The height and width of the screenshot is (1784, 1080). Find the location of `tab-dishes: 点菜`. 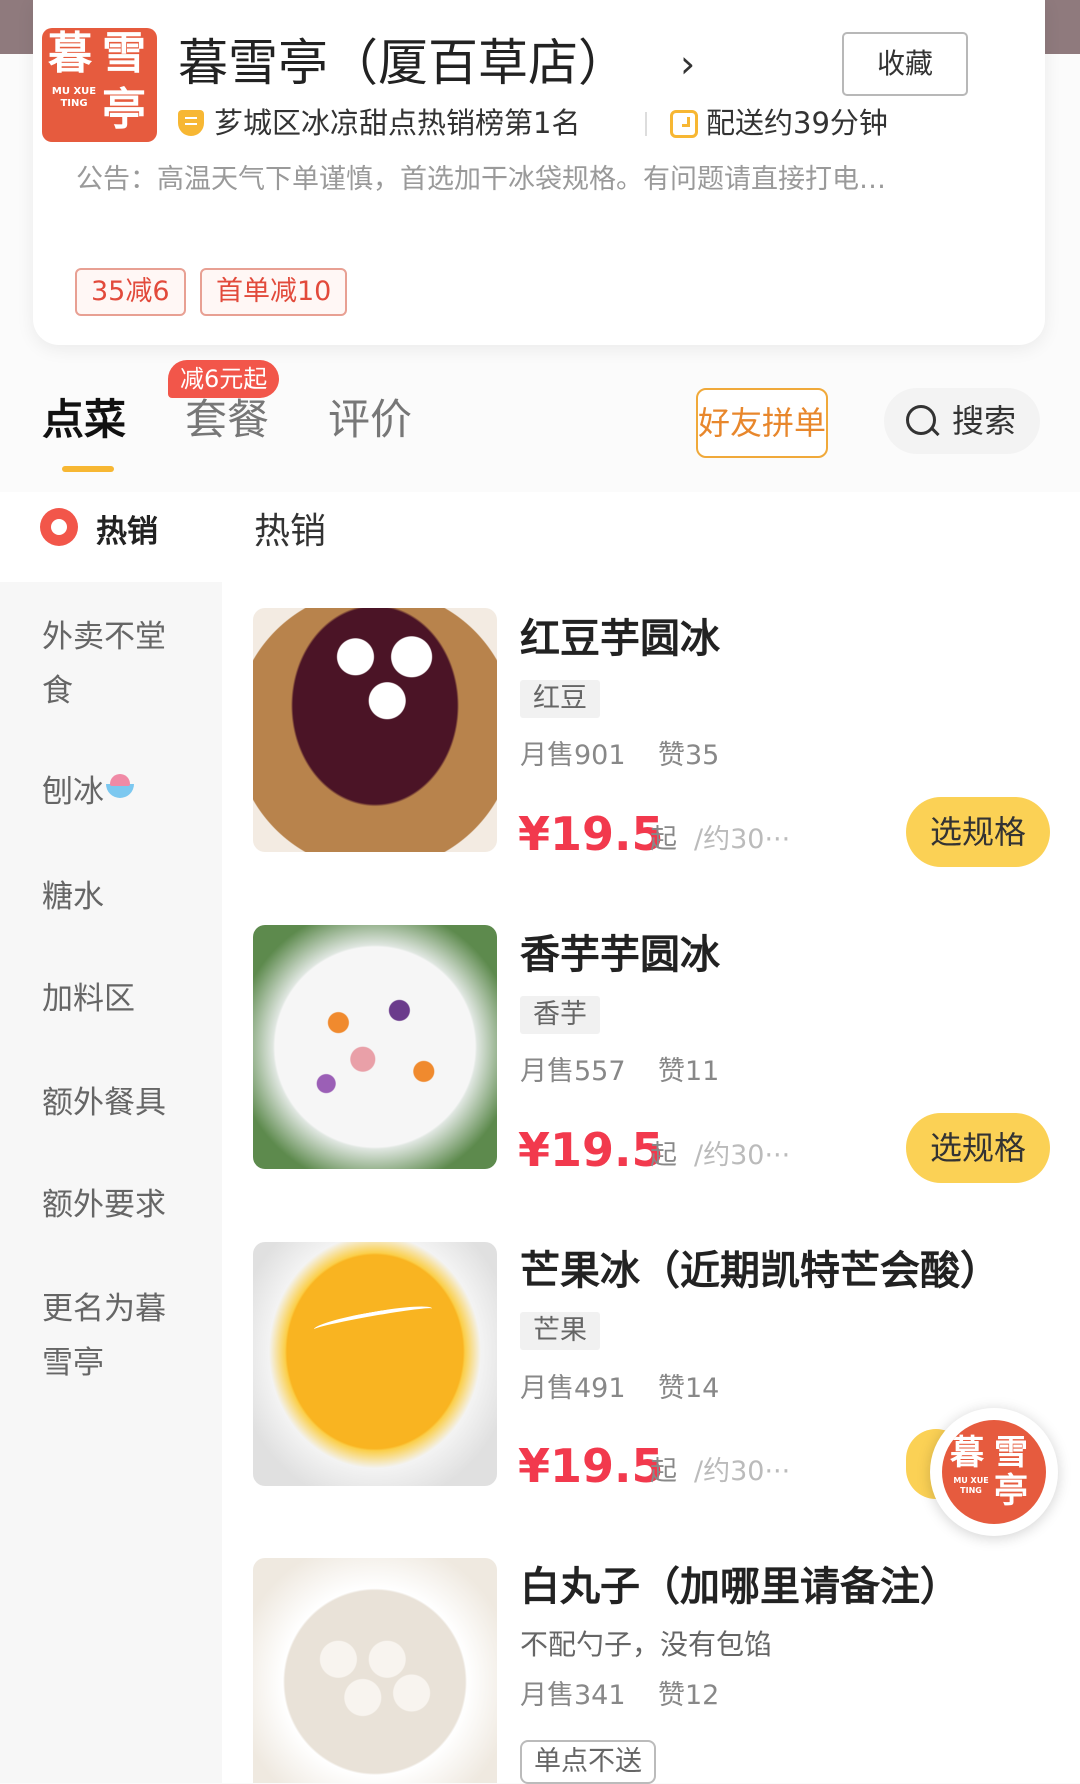

tab-dishes: 点菜 is located at coordinates (84, 420).